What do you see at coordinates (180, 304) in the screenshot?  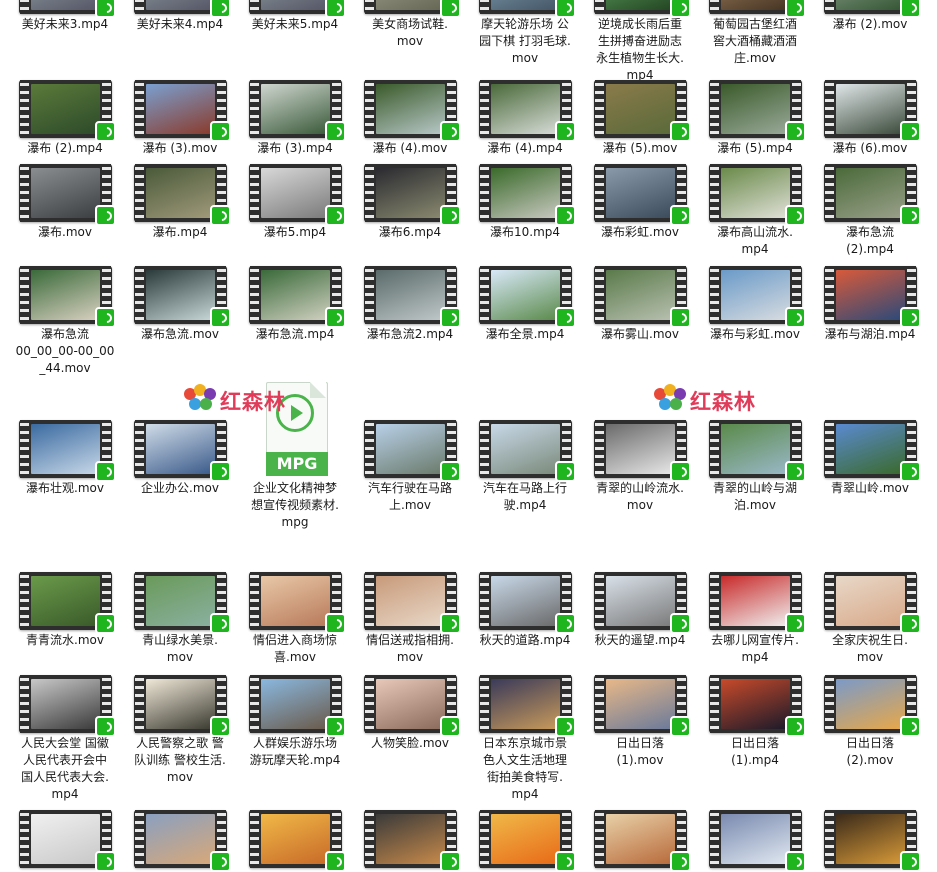 I see `file-item: 瀑布急流.mov` at bounding box center [180, 304].